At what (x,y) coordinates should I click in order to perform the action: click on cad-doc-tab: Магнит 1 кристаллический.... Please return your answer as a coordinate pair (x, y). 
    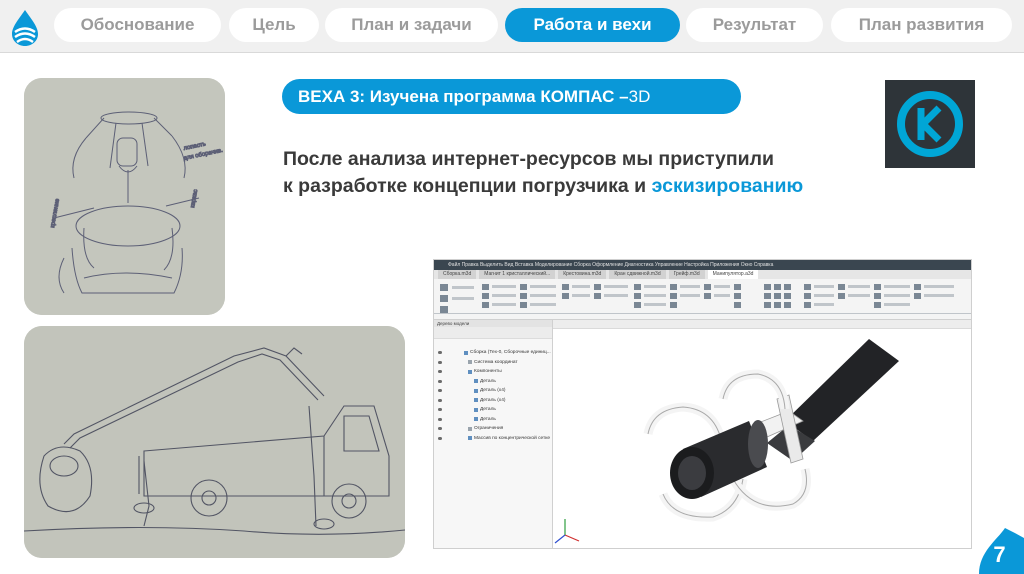
    Looking at the image, I should click on (517, 274).